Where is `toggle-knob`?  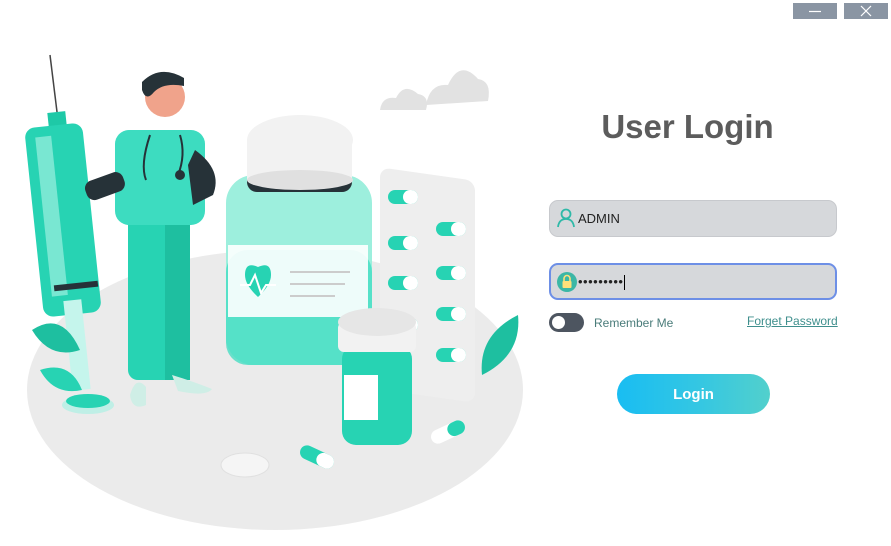 toggle-knob is located at coordinates (558, 322).